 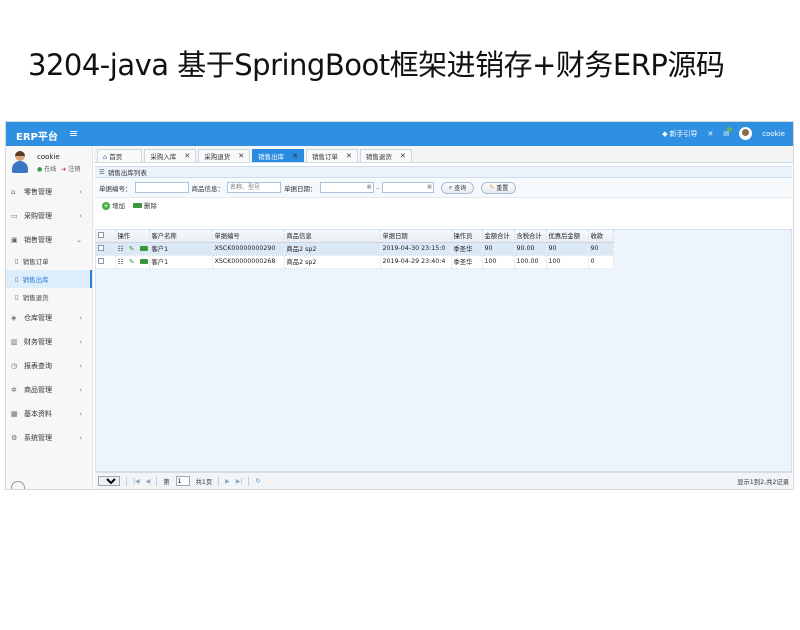 I want to click on sidebar-item-finance: ▥ 财务管理 ‹, so click(x=49, y=342).